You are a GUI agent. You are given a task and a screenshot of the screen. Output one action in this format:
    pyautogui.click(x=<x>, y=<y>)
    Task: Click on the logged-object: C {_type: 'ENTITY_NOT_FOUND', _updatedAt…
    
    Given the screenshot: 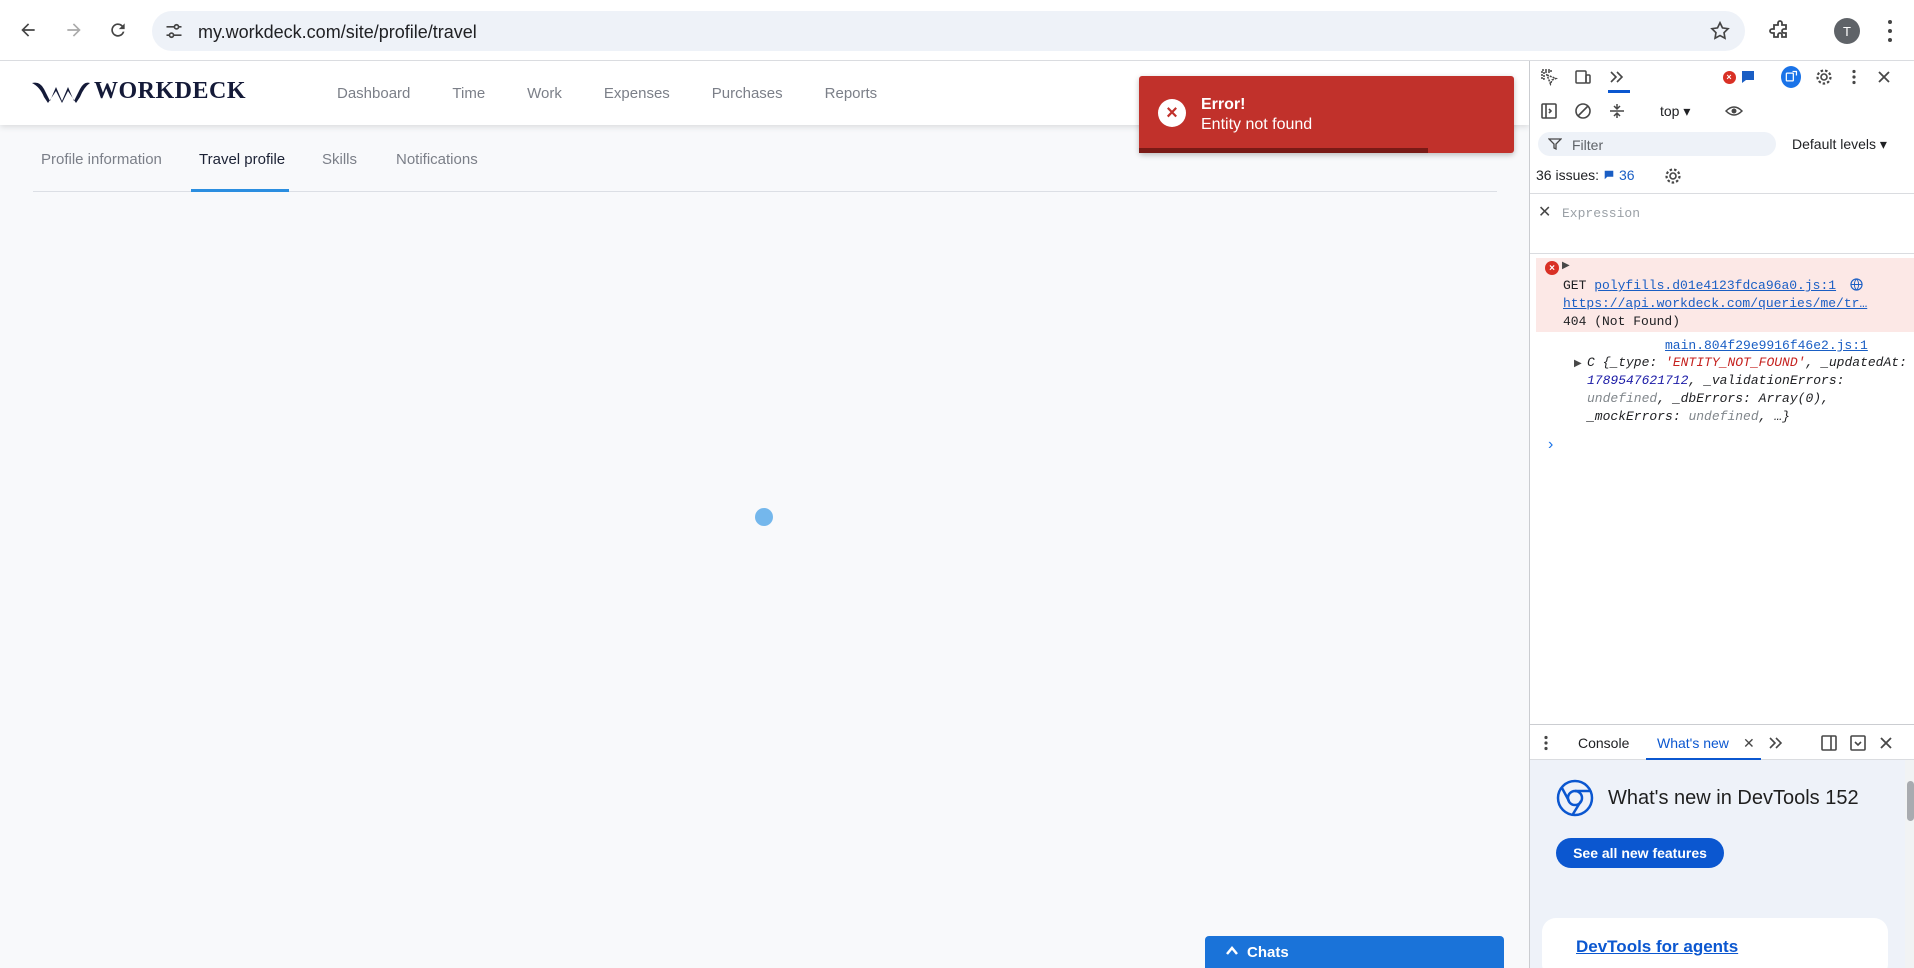 What is the action you would take?
    pyautogui.click(x=1747, y=390)
    